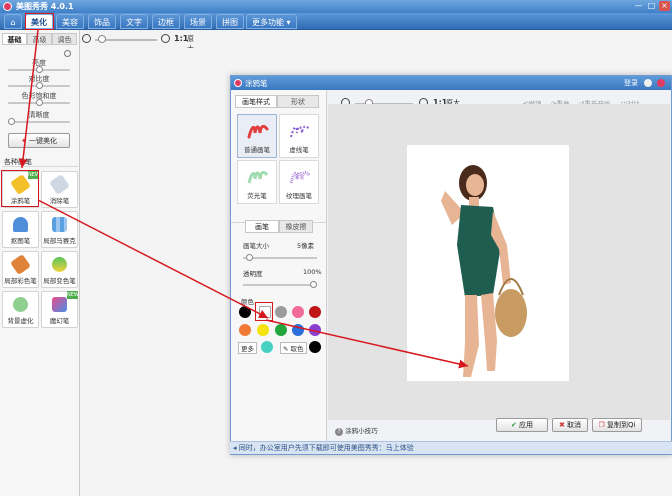  Describe the element at coordinates (28, 99) in the screenshot. I see `arrow-menu-to-tool` at that location.